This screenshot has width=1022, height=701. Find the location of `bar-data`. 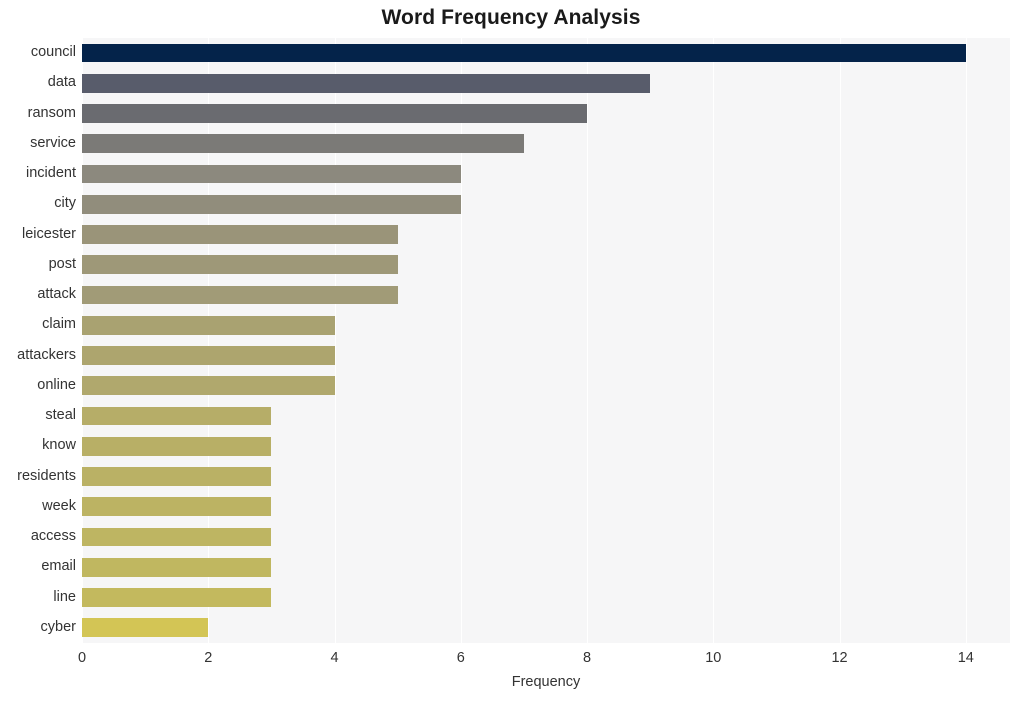

bar-data is located at coordinates (366, 83).